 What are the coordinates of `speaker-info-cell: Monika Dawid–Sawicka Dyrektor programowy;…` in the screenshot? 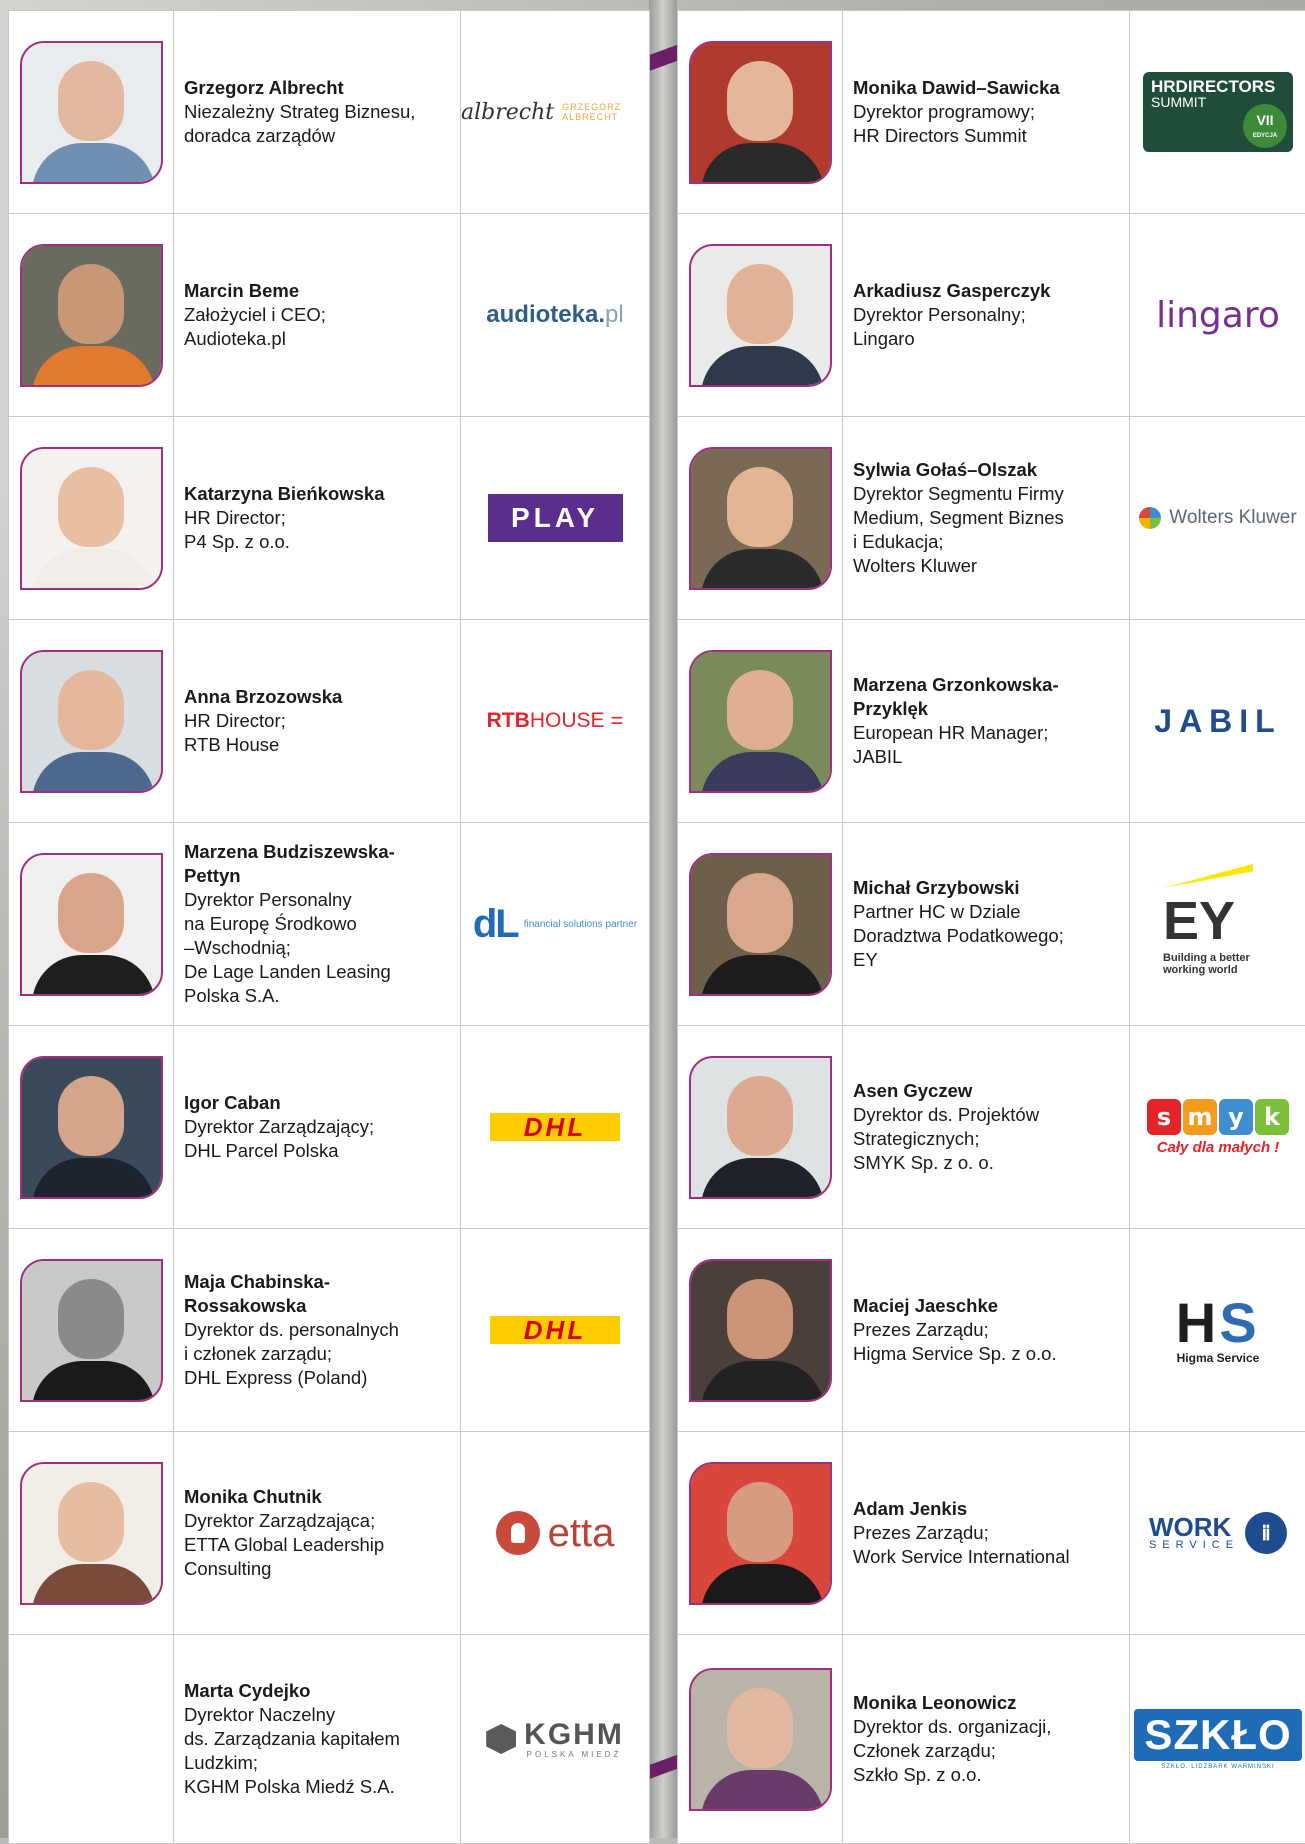 It's located at (986, 112).